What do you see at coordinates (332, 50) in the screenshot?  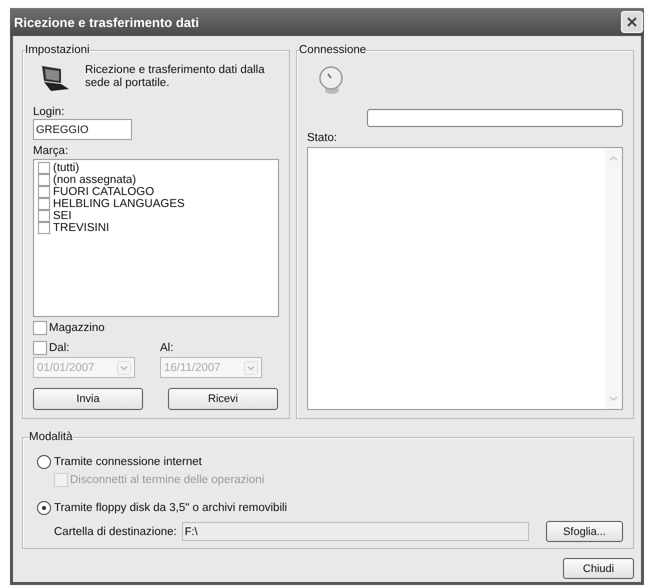 I see `group-title: Connessione` at bounding box center [332, 50].